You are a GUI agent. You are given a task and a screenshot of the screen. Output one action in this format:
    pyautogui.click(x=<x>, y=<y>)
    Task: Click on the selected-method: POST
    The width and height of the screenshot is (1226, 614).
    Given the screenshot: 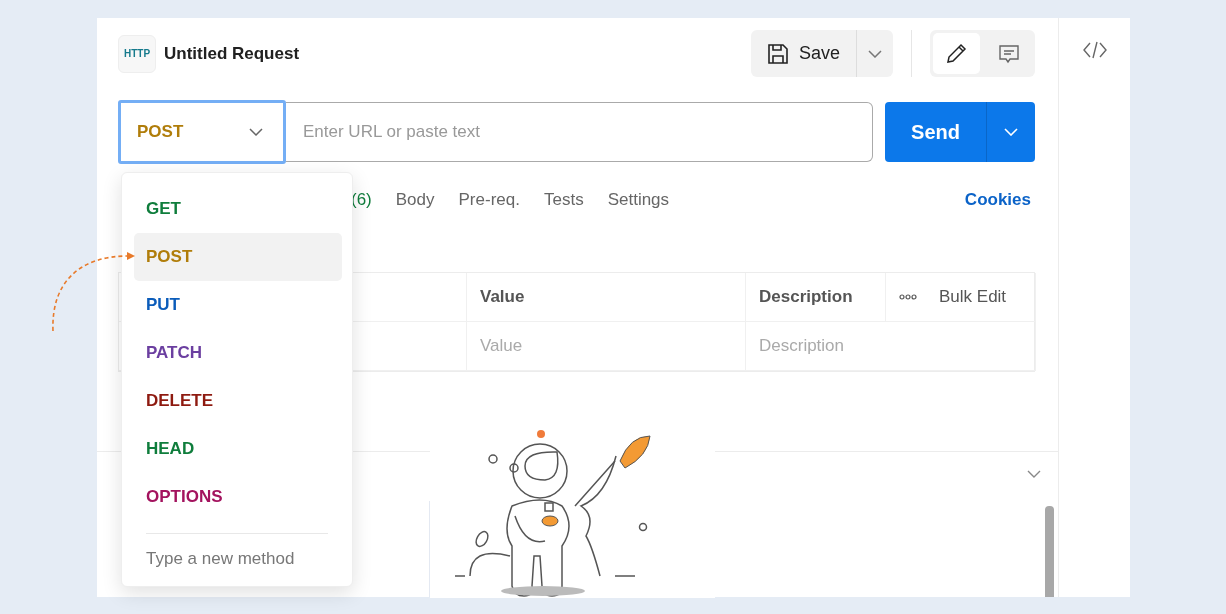 What is the action you would take?
    pyautogui.click(x=160, y=132)
    